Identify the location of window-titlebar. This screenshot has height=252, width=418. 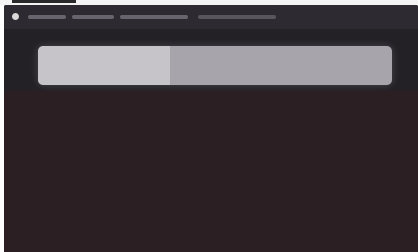
(211, 17).